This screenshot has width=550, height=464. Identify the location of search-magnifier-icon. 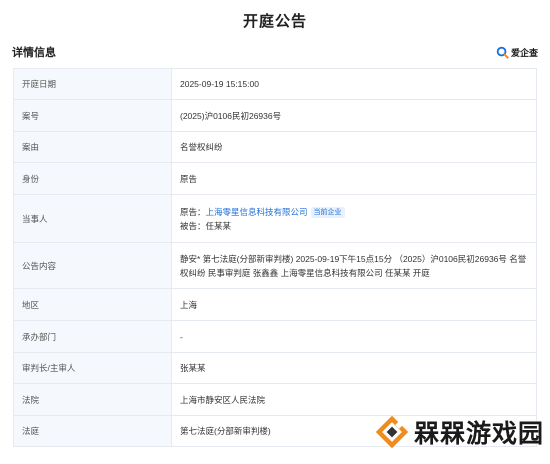
(502, 52).